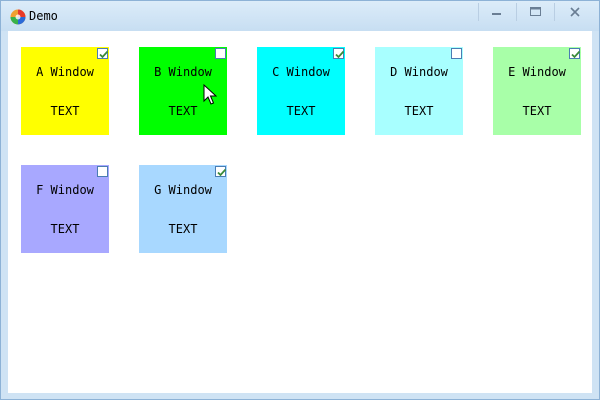  I want to click on tile-title: D Window, so click(419, 72).